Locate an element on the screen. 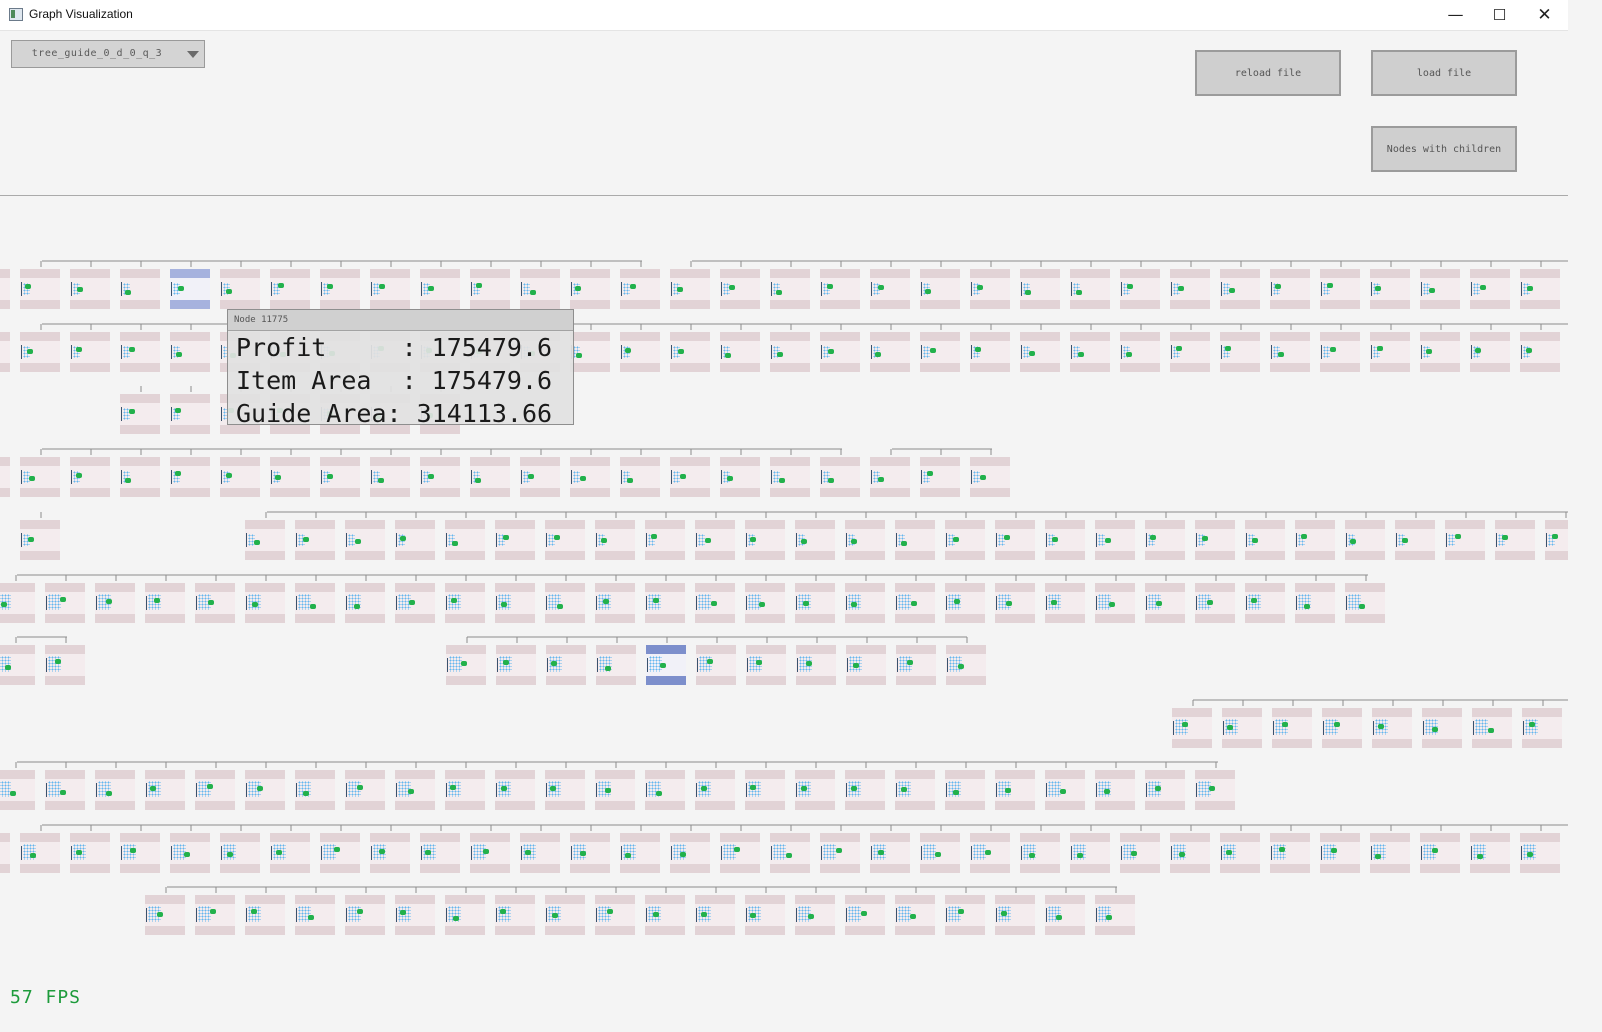 The width and height of the screenshot is (1602, 1032). load-file-button: load file is located at coordinates (1444, 73).